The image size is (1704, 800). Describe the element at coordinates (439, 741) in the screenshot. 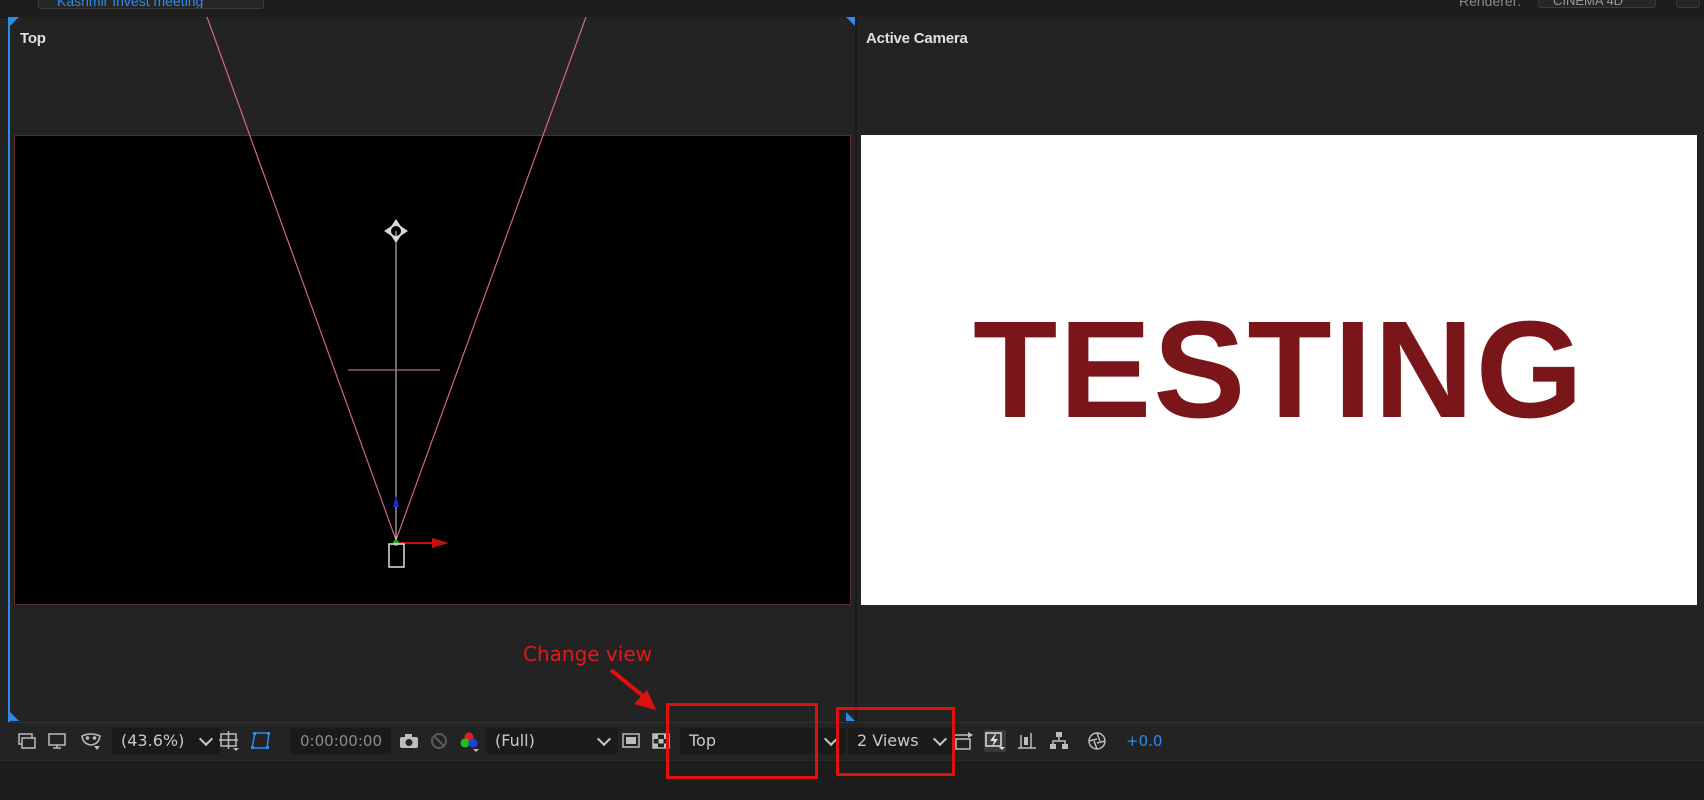

I see `show-snapshot-icon` at that location.